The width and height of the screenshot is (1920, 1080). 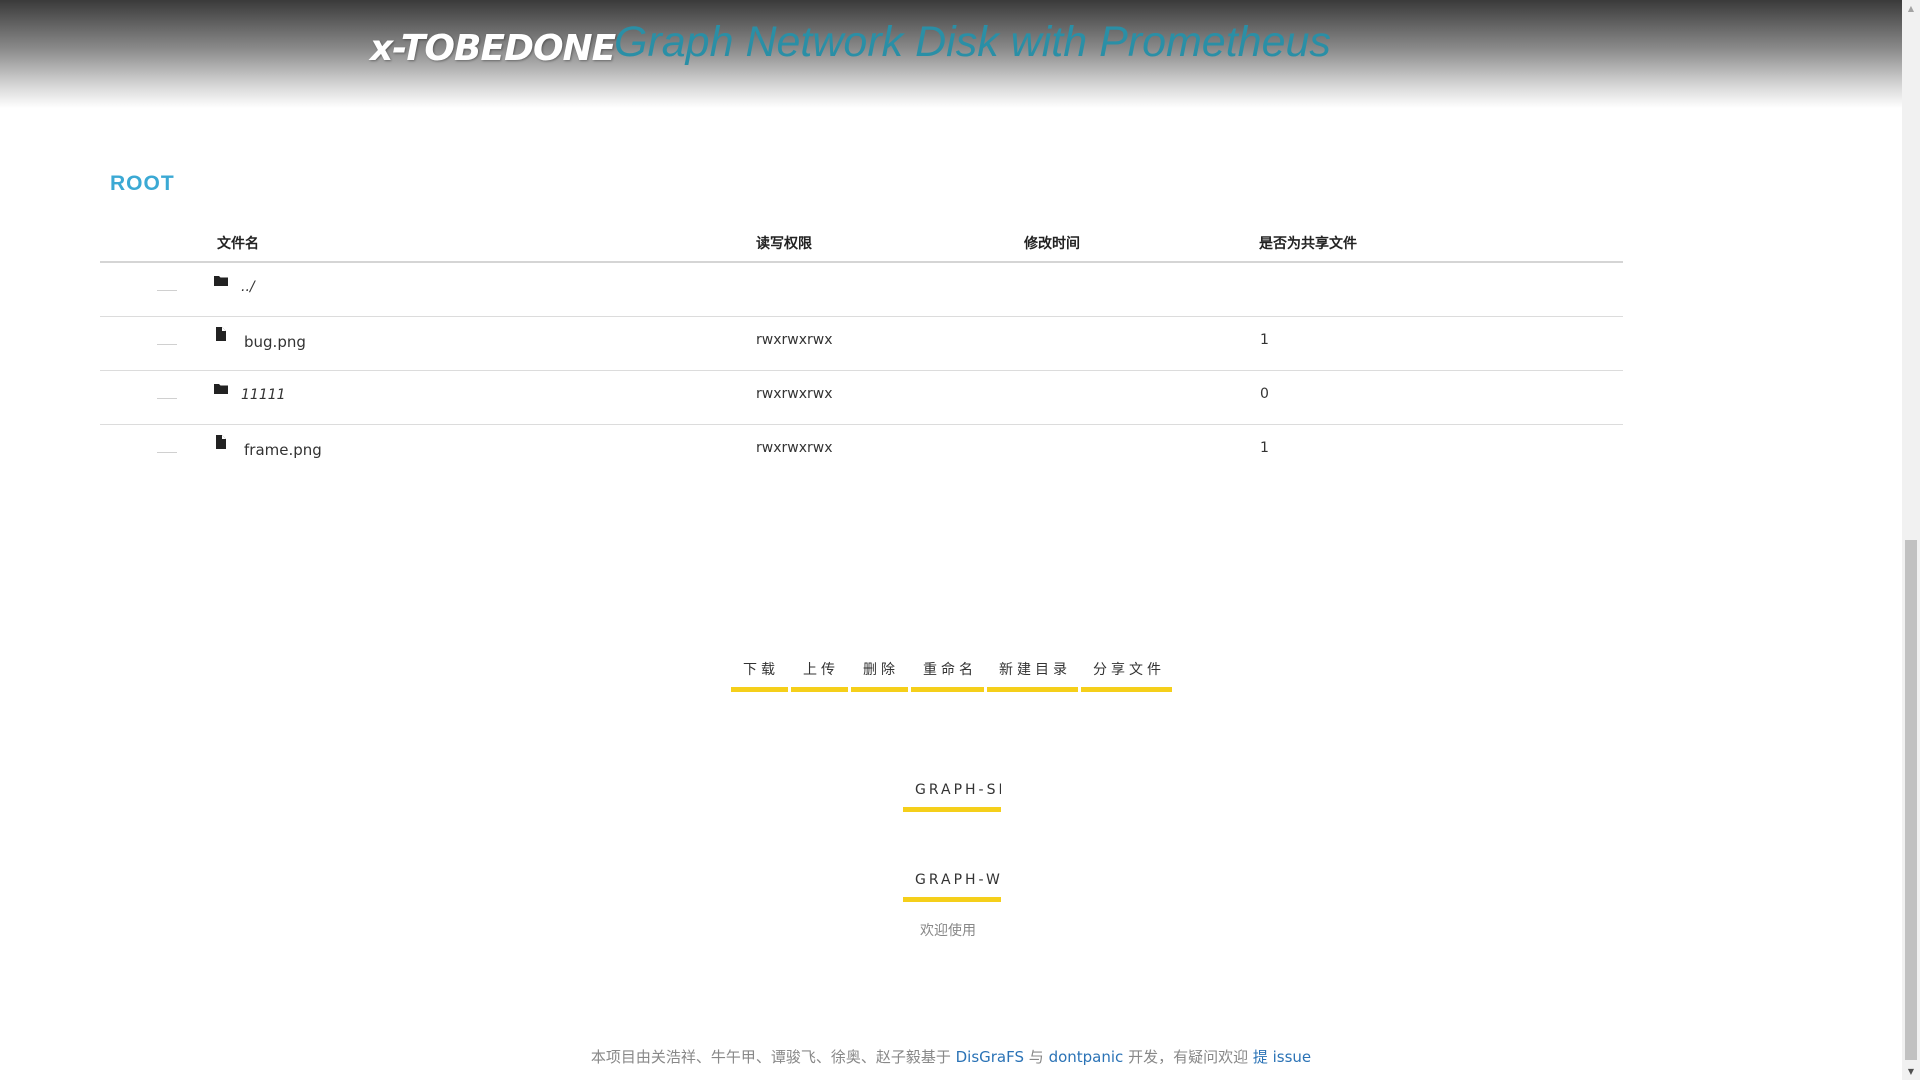 What do you see at coordinates (263, 395) in the screenshot?
I see `file-name-link: 11111` at bounding box center [263, 395].